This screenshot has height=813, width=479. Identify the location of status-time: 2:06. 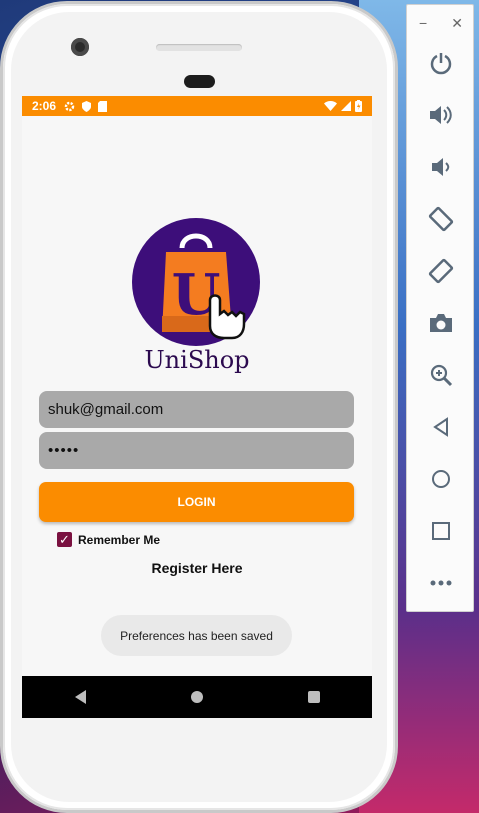
(44, 106).